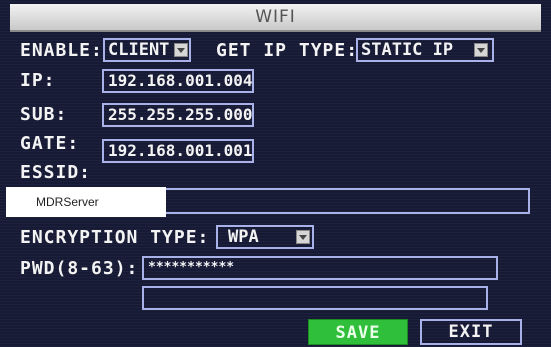 The width and height of the screenshot is (551, 347). What do you see at coordinates (243, 237) in the screenshot?
I see `encryption-type-value: WPA` at bounding box center [243, 237].